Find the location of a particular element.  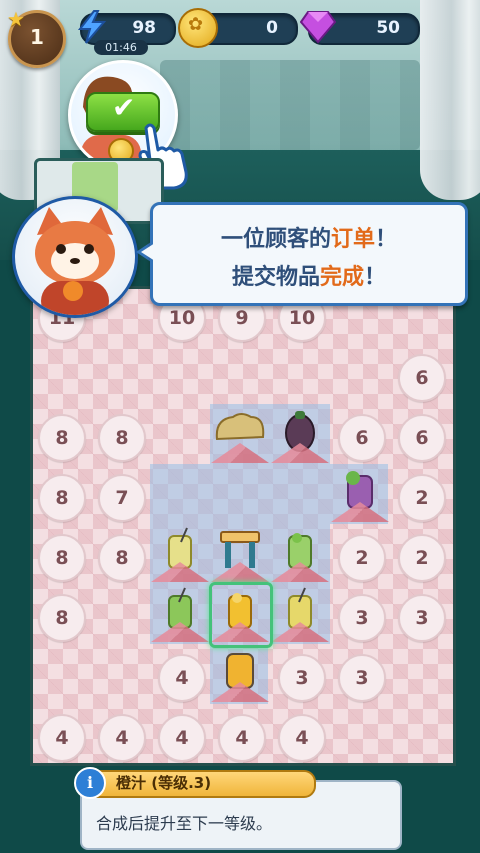

item-info-description: 合成后提升至下一等级。 is located at coordinates (184, 823).